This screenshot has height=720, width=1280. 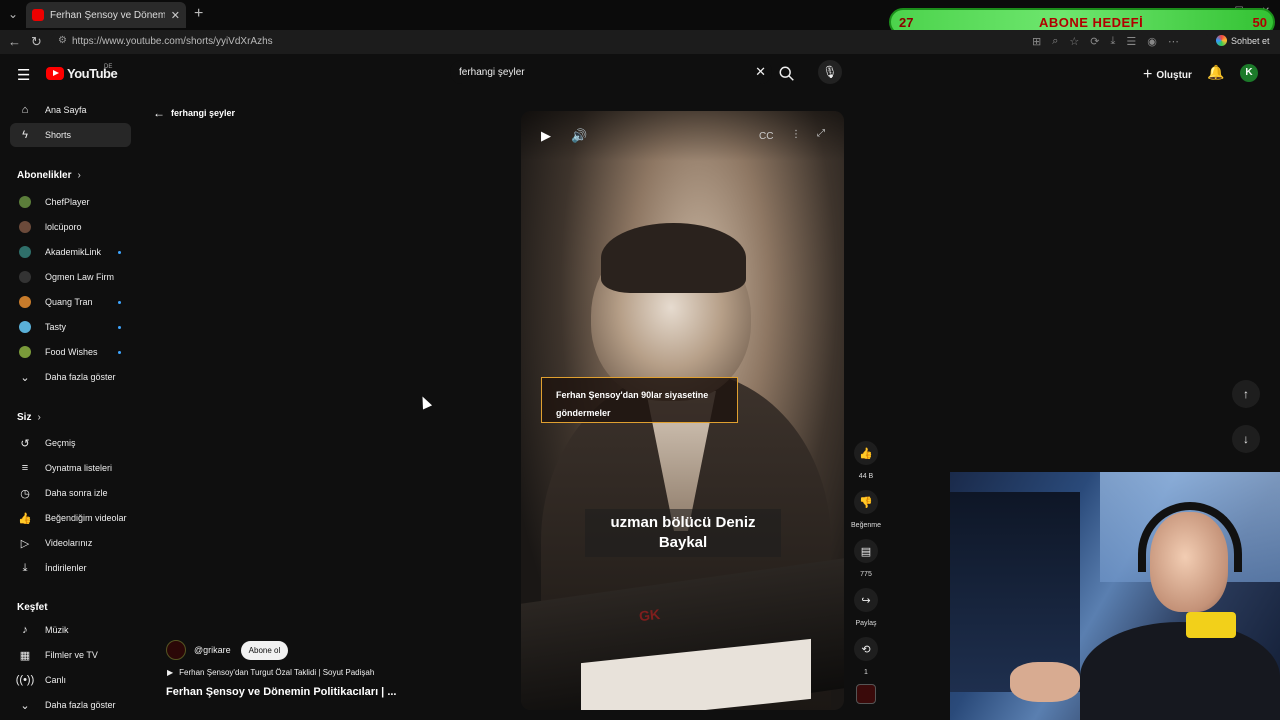 I want to click on chevron-down-icon: ⌄, so click(x=25, y=377).